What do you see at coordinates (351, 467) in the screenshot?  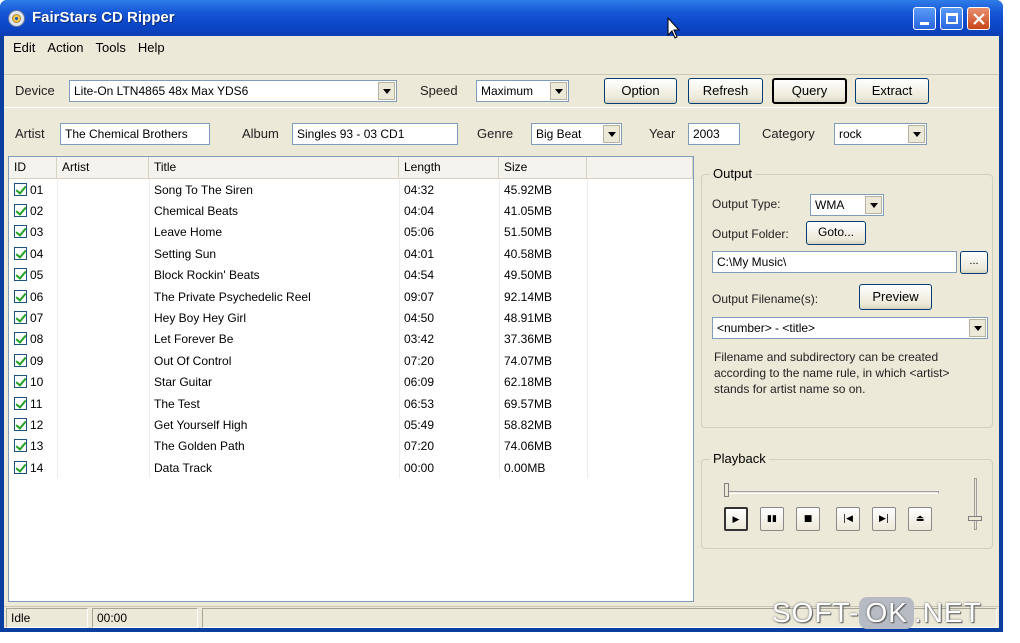 I see `table-row: 14 Data Track 00:00 0.00MB` at bounding box center [351, 467].